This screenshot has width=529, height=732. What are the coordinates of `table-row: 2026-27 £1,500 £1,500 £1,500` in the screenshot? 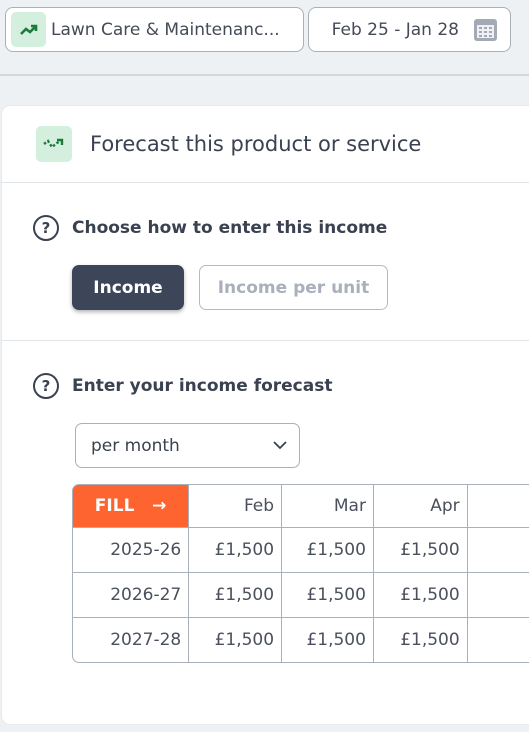 It's located at (300, 595).